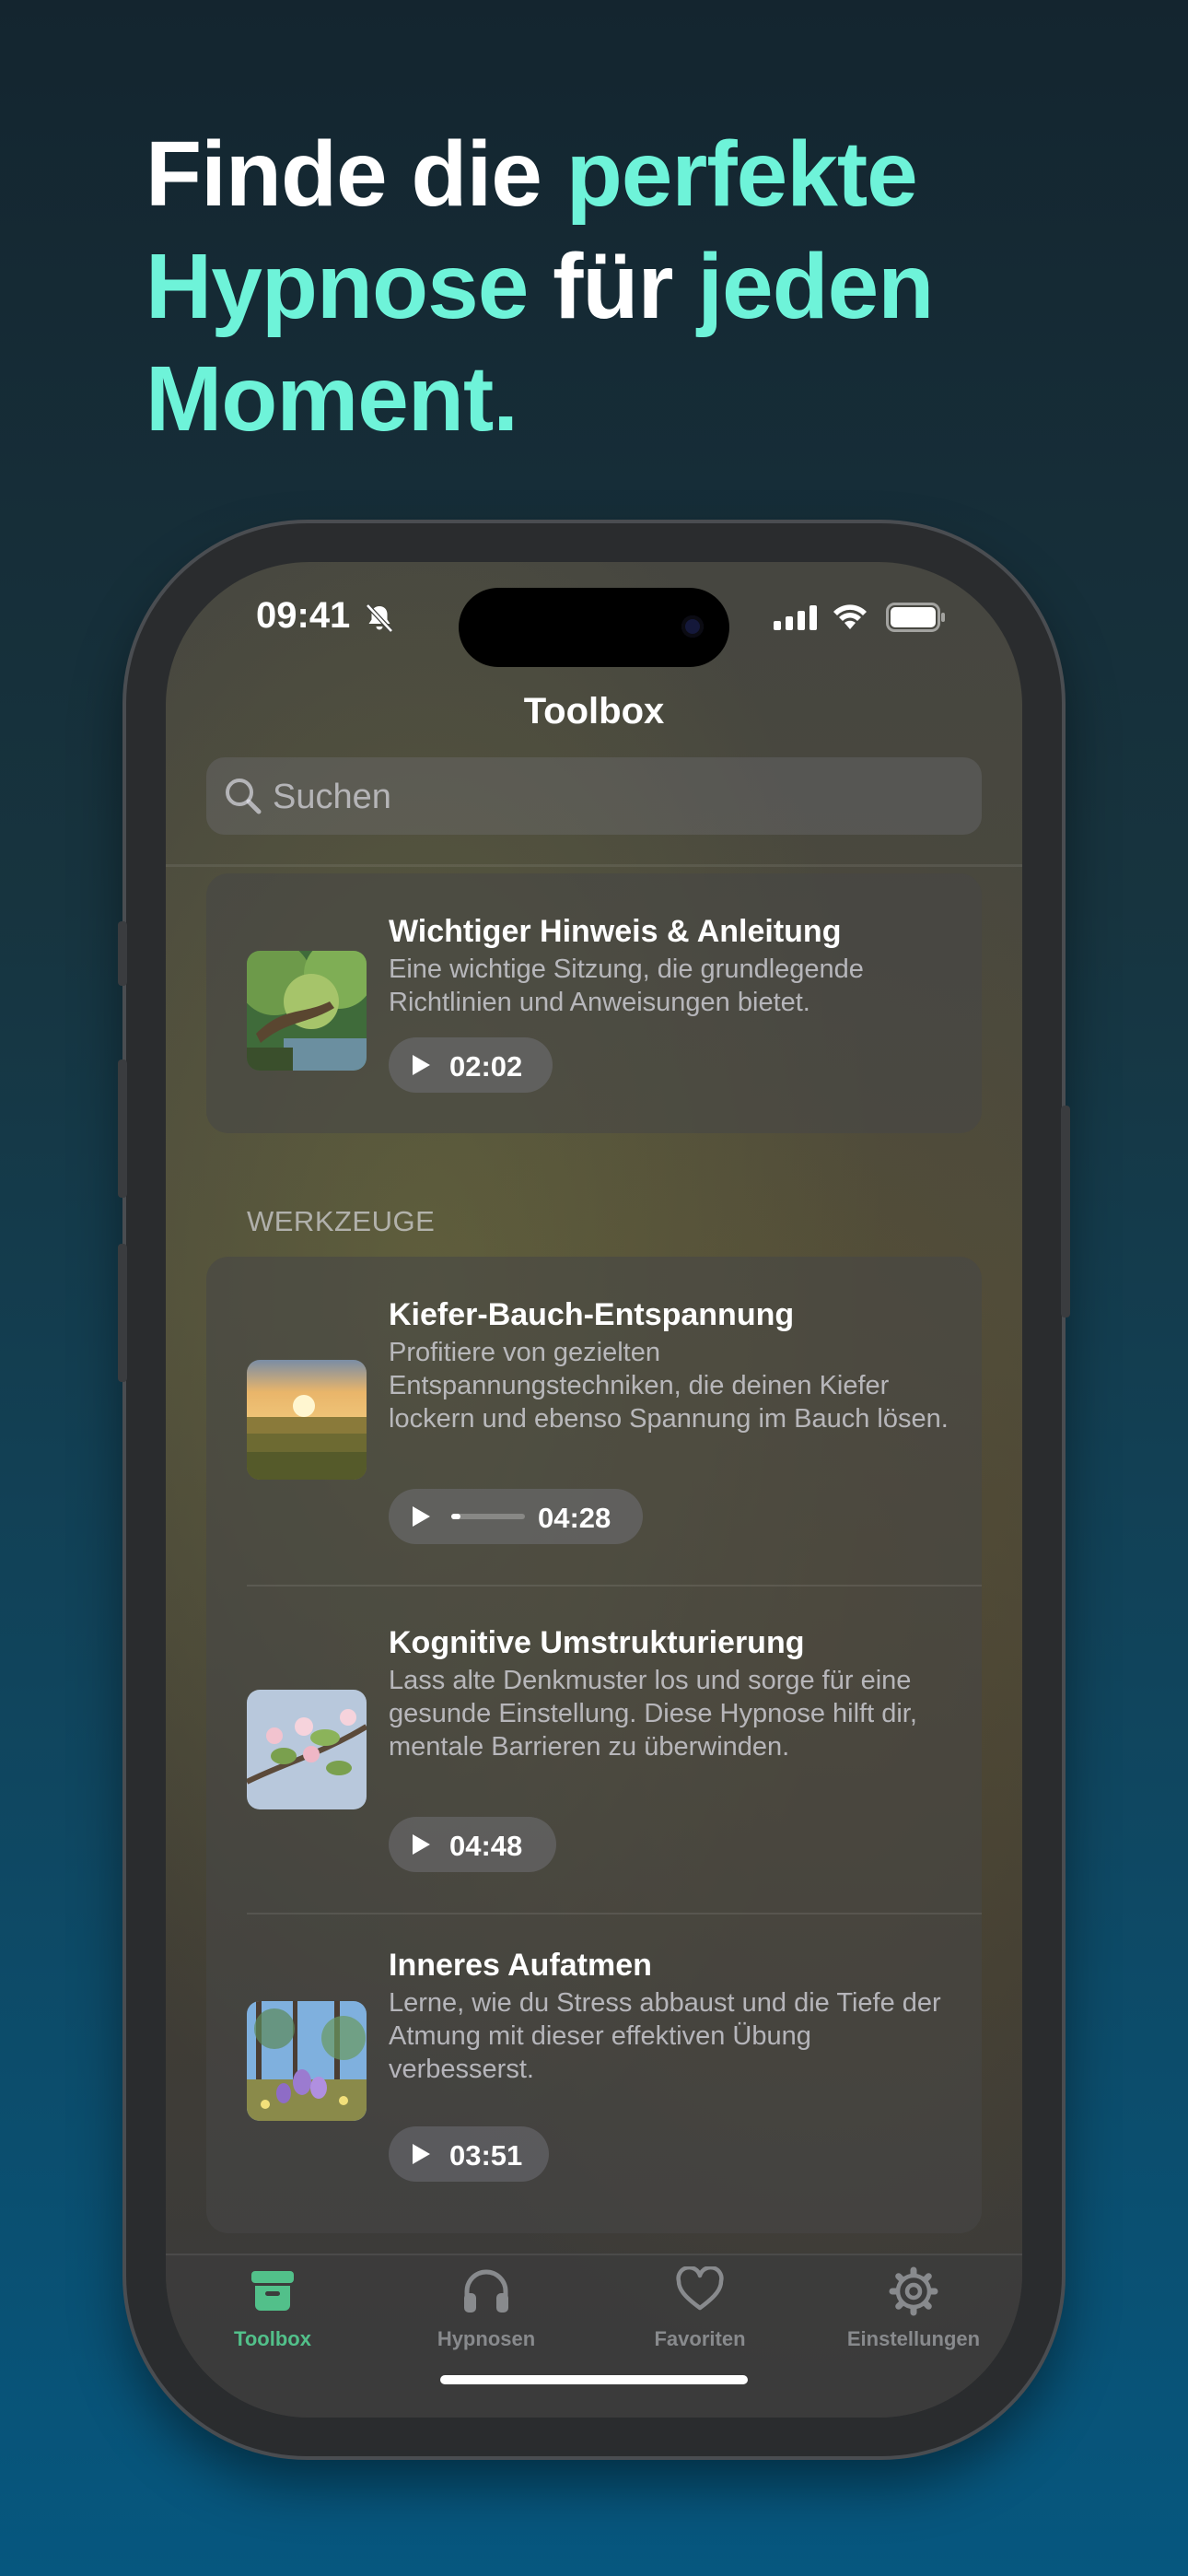 The height and width of the screenshot is (2576, 1188). Describe the element at coordinates (913, 2291) in the screenshot. I see `gear-icon` at that location.